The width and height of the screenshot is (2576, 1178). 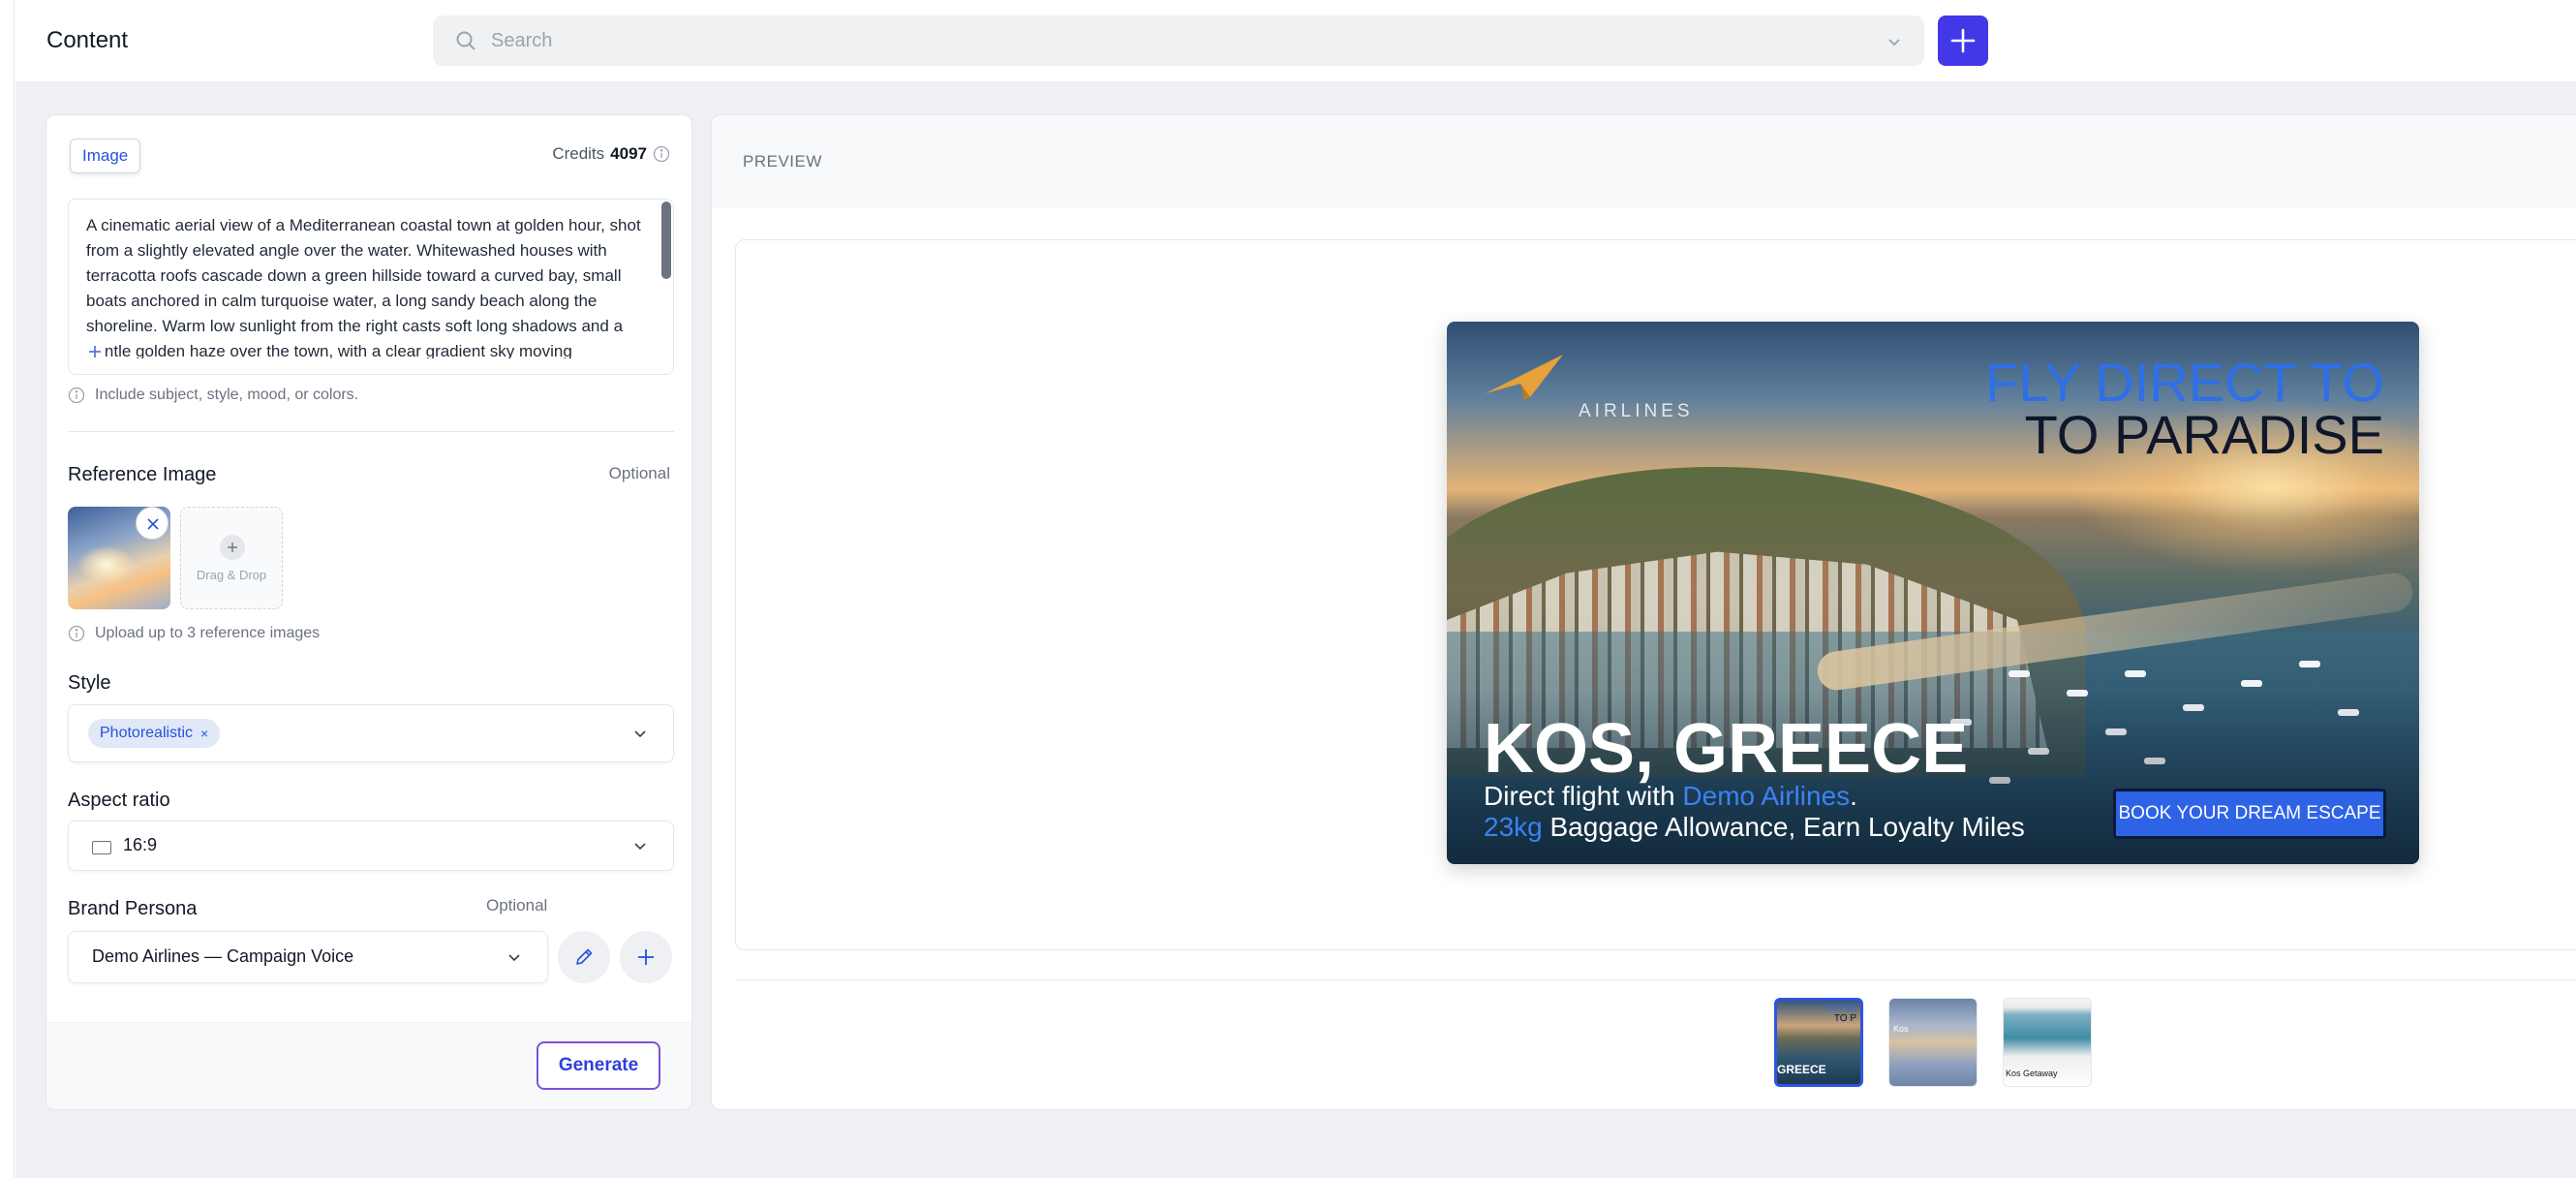 I want to click on brand-persona-value: Demo Airlines — Campaign Voice, so click(x=223, y=956).